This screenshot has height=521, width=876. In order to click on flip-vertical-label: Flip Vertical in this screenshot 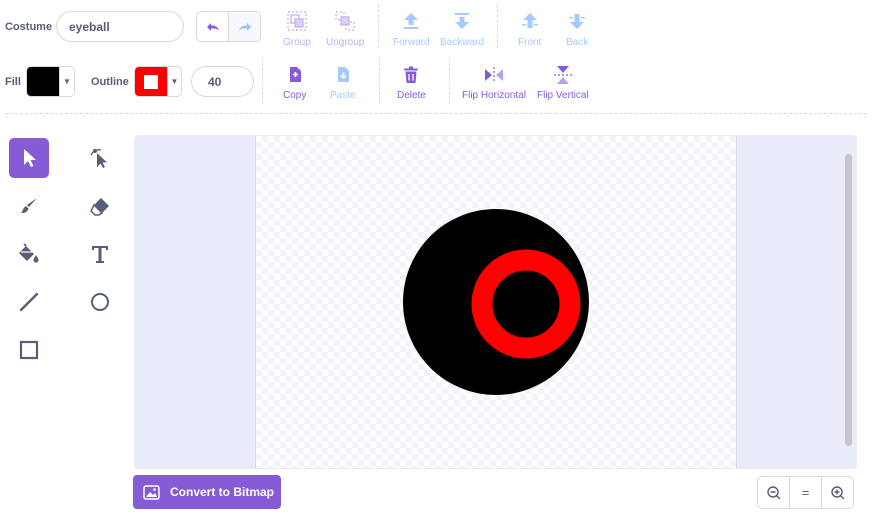, I will do `click(563, 95)`.